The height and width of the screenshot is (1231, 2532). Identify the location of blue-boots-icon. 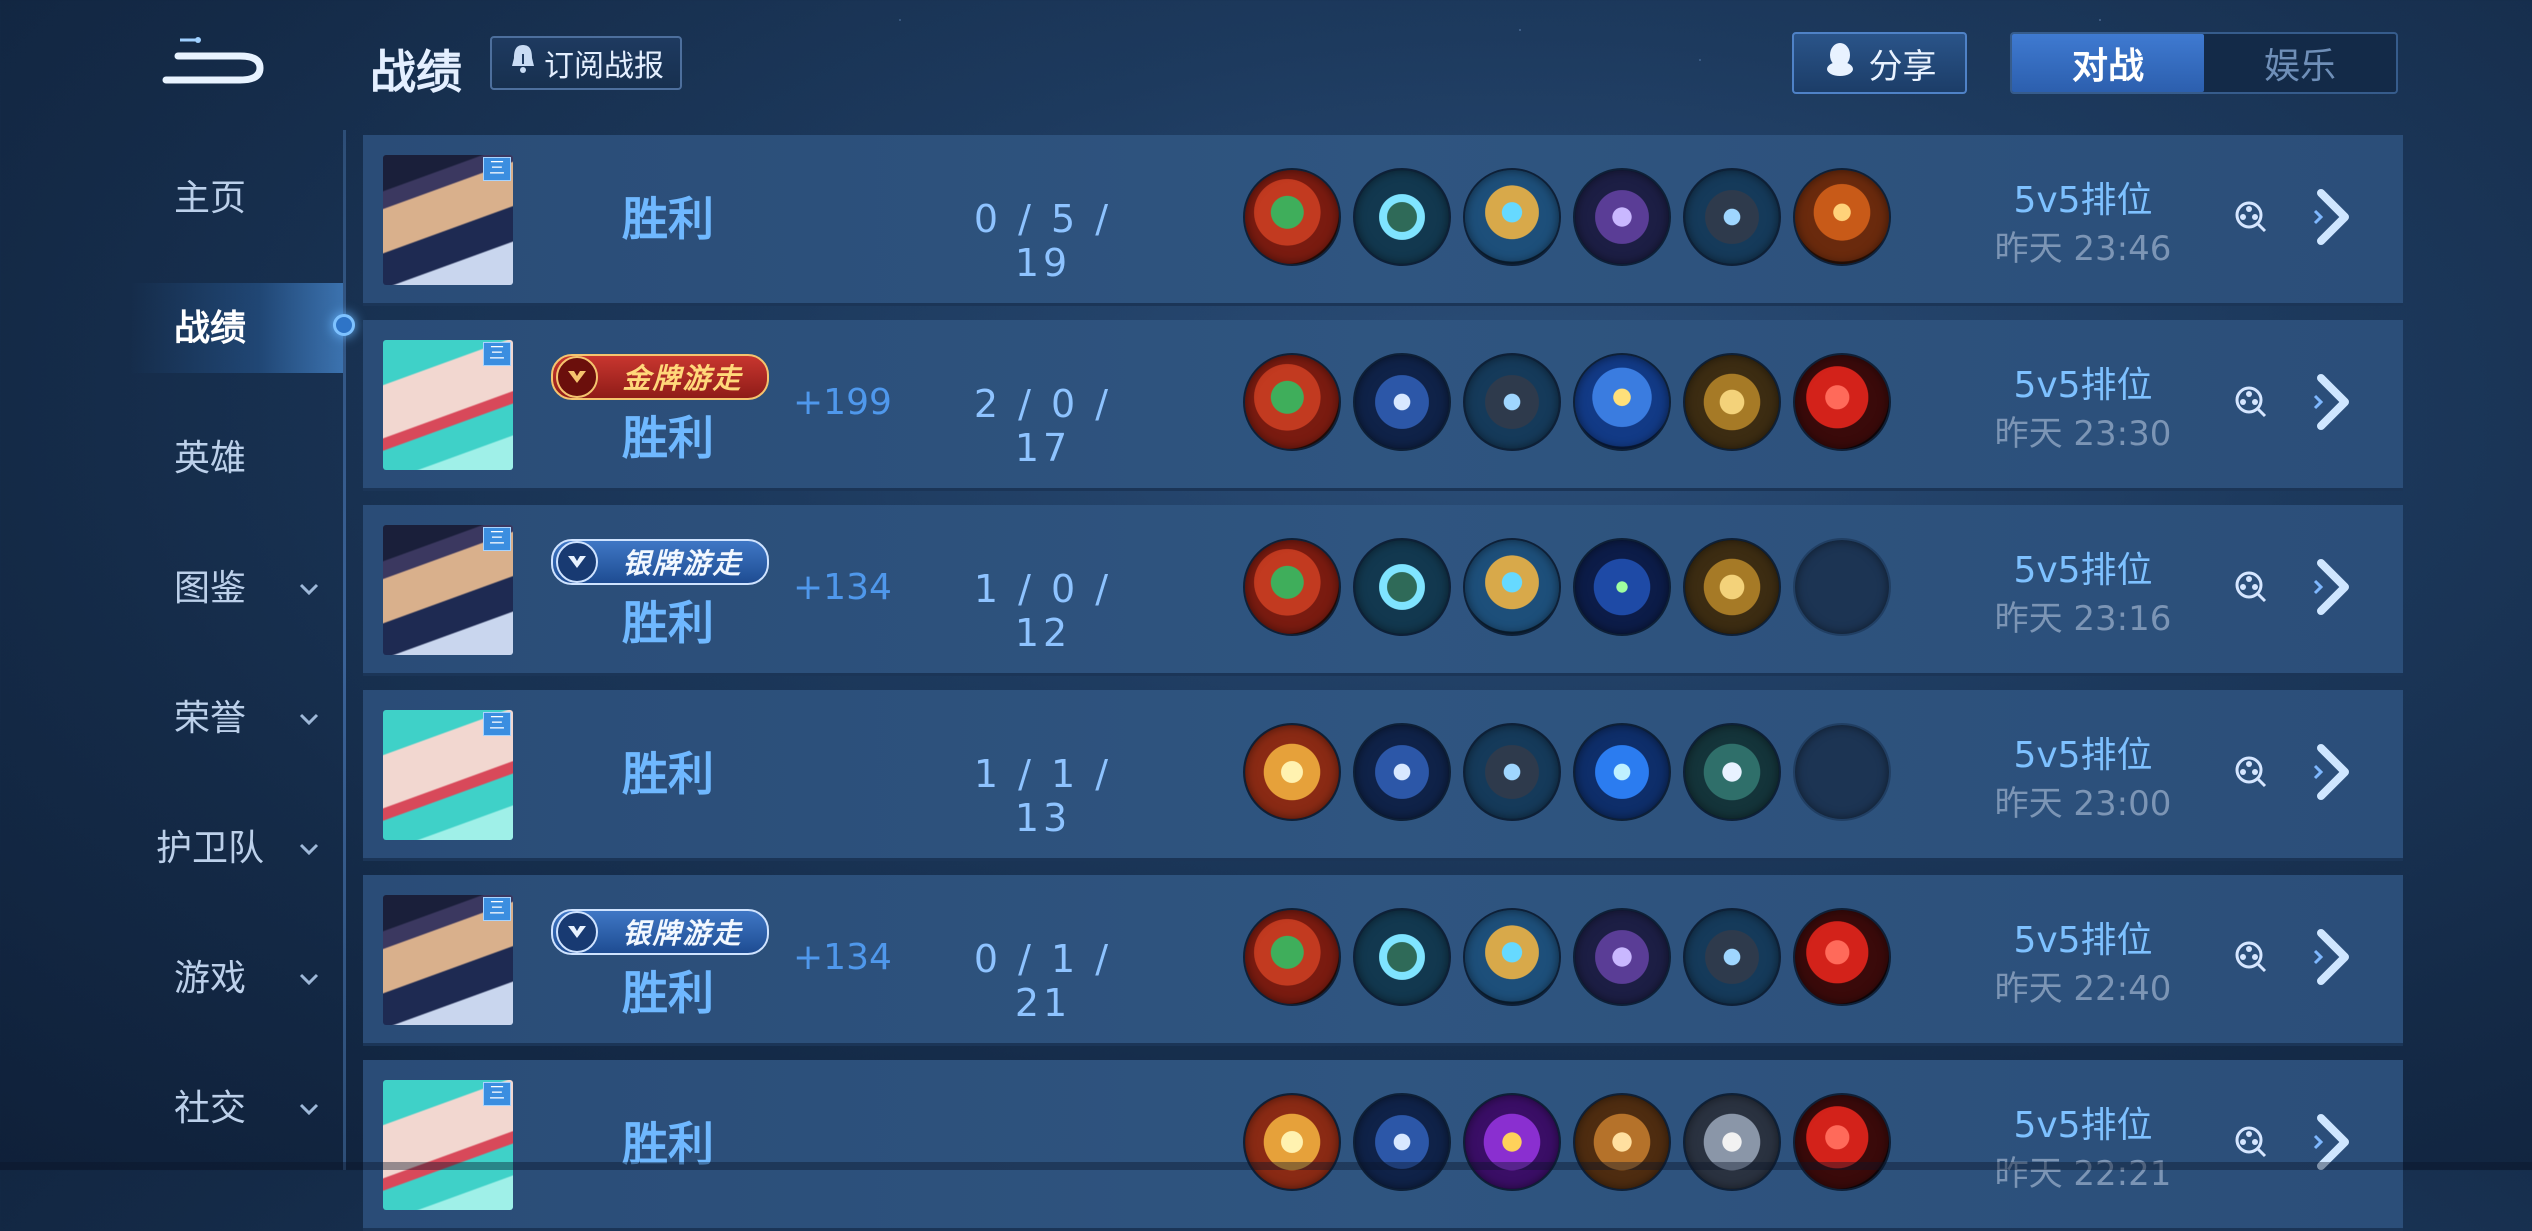
(1402, 402).